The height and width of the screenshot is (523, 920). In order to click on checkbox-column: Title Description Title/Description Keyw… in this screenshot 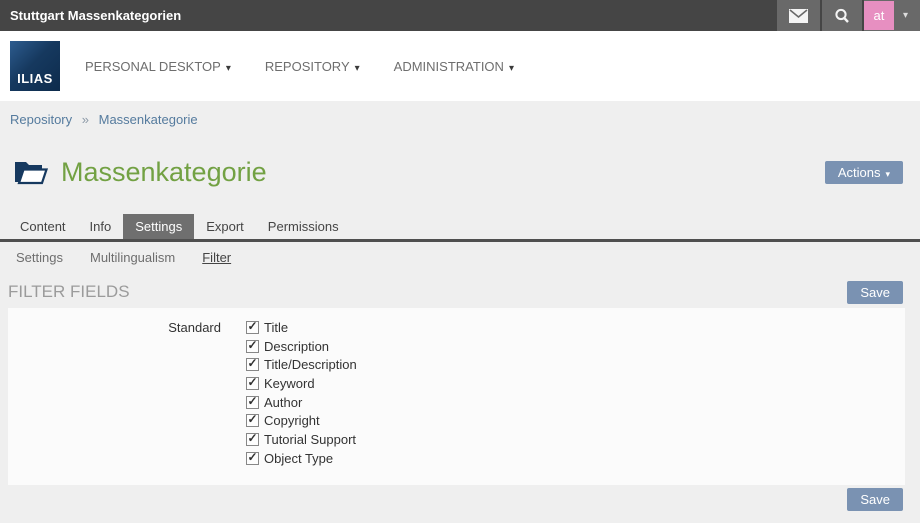, I will do `click(301, 401)`.